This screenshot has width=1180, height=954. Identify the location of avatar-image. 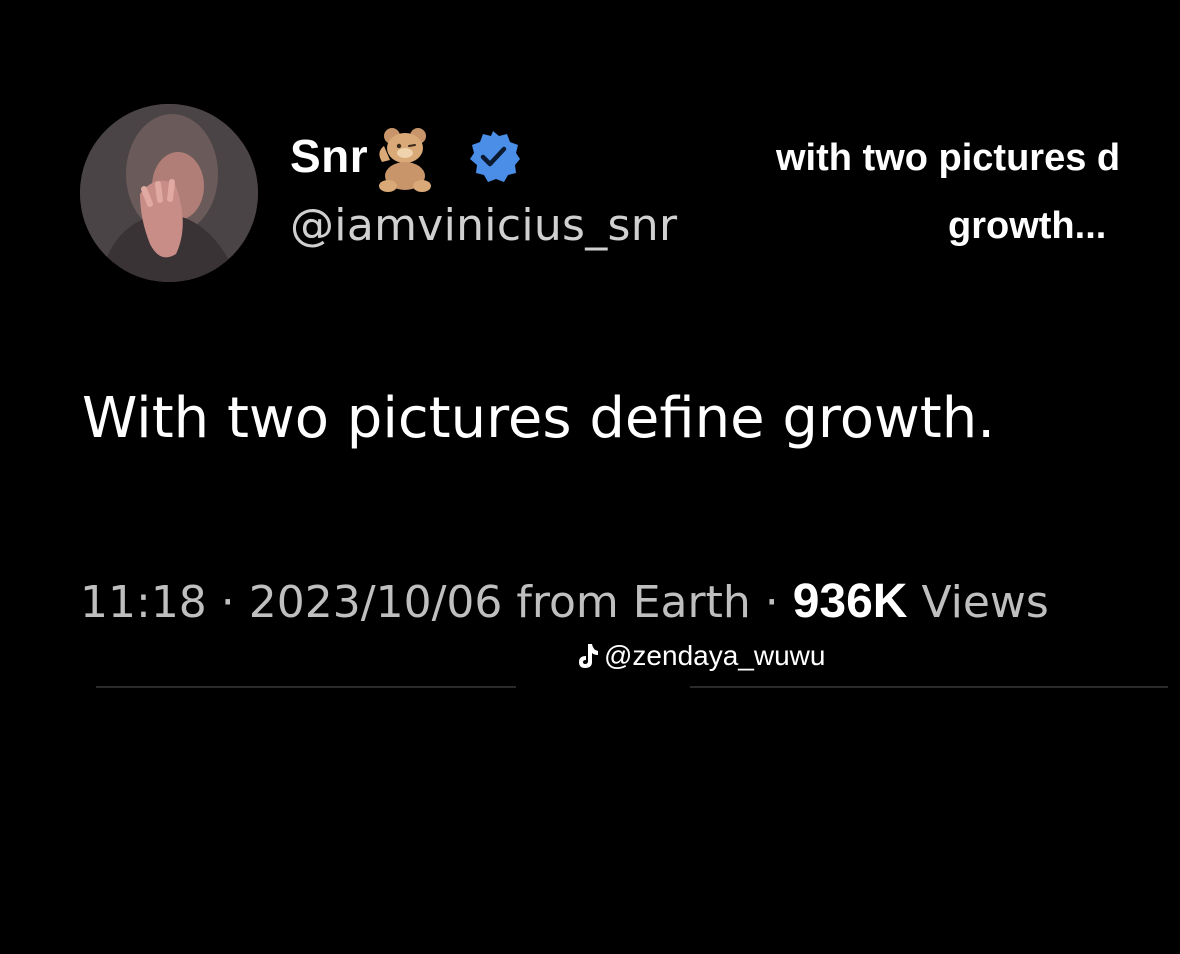
(169, 193).